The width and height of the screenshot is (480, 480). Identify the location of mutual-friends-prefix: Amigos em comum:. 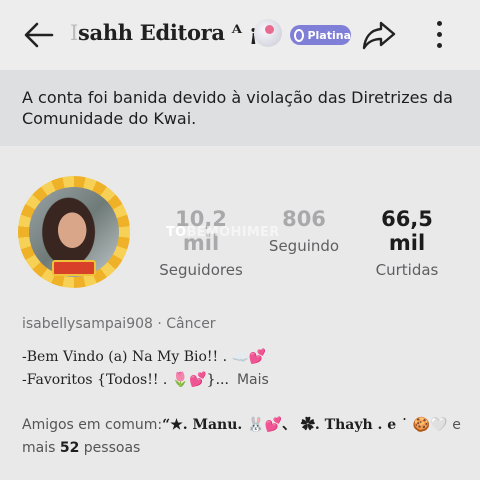
(92, 425).